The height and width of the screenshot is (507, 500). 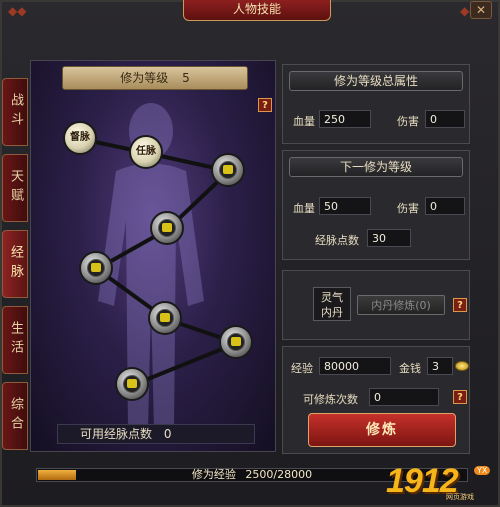 I want to click on exp-label: 经验, so click(x=302, y=368).